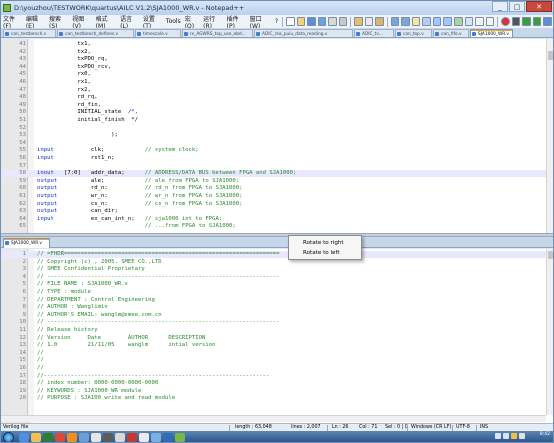 The width and height of the screenshot is (554, 443). What do you see at coordinates (517, 6) in the screenshot?
I see `maximize-button: □` at bounding box center [517, 6].